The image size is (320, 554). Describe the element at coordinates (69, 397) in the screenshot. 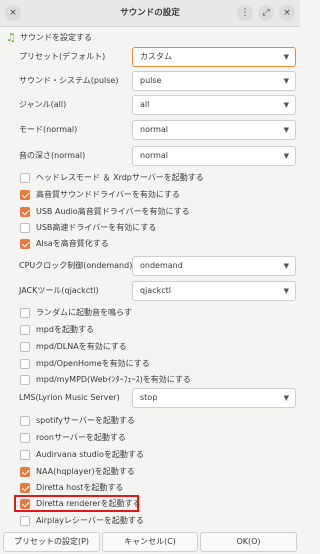

I see `lms-label: LMS(Lyrion Music Server)` at that location.